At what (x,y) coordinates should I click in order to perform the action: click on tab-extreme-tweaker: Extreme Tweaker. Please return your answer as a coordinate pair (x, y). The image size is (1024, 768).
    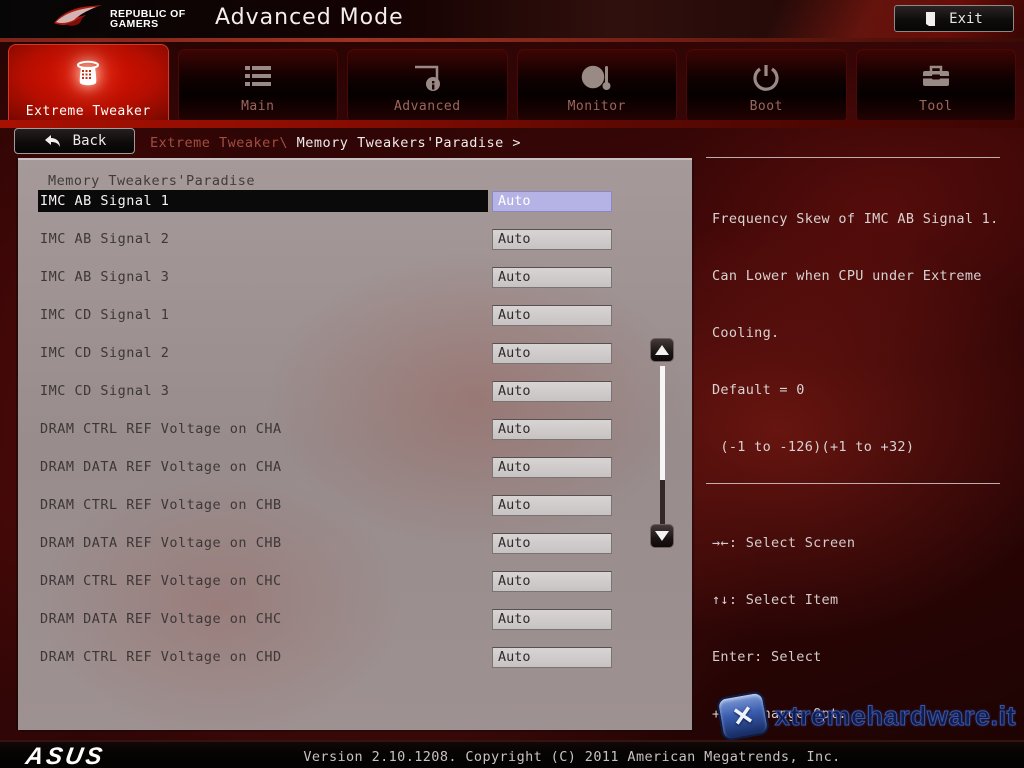
    Looking at the image, I should click on (88, 86).